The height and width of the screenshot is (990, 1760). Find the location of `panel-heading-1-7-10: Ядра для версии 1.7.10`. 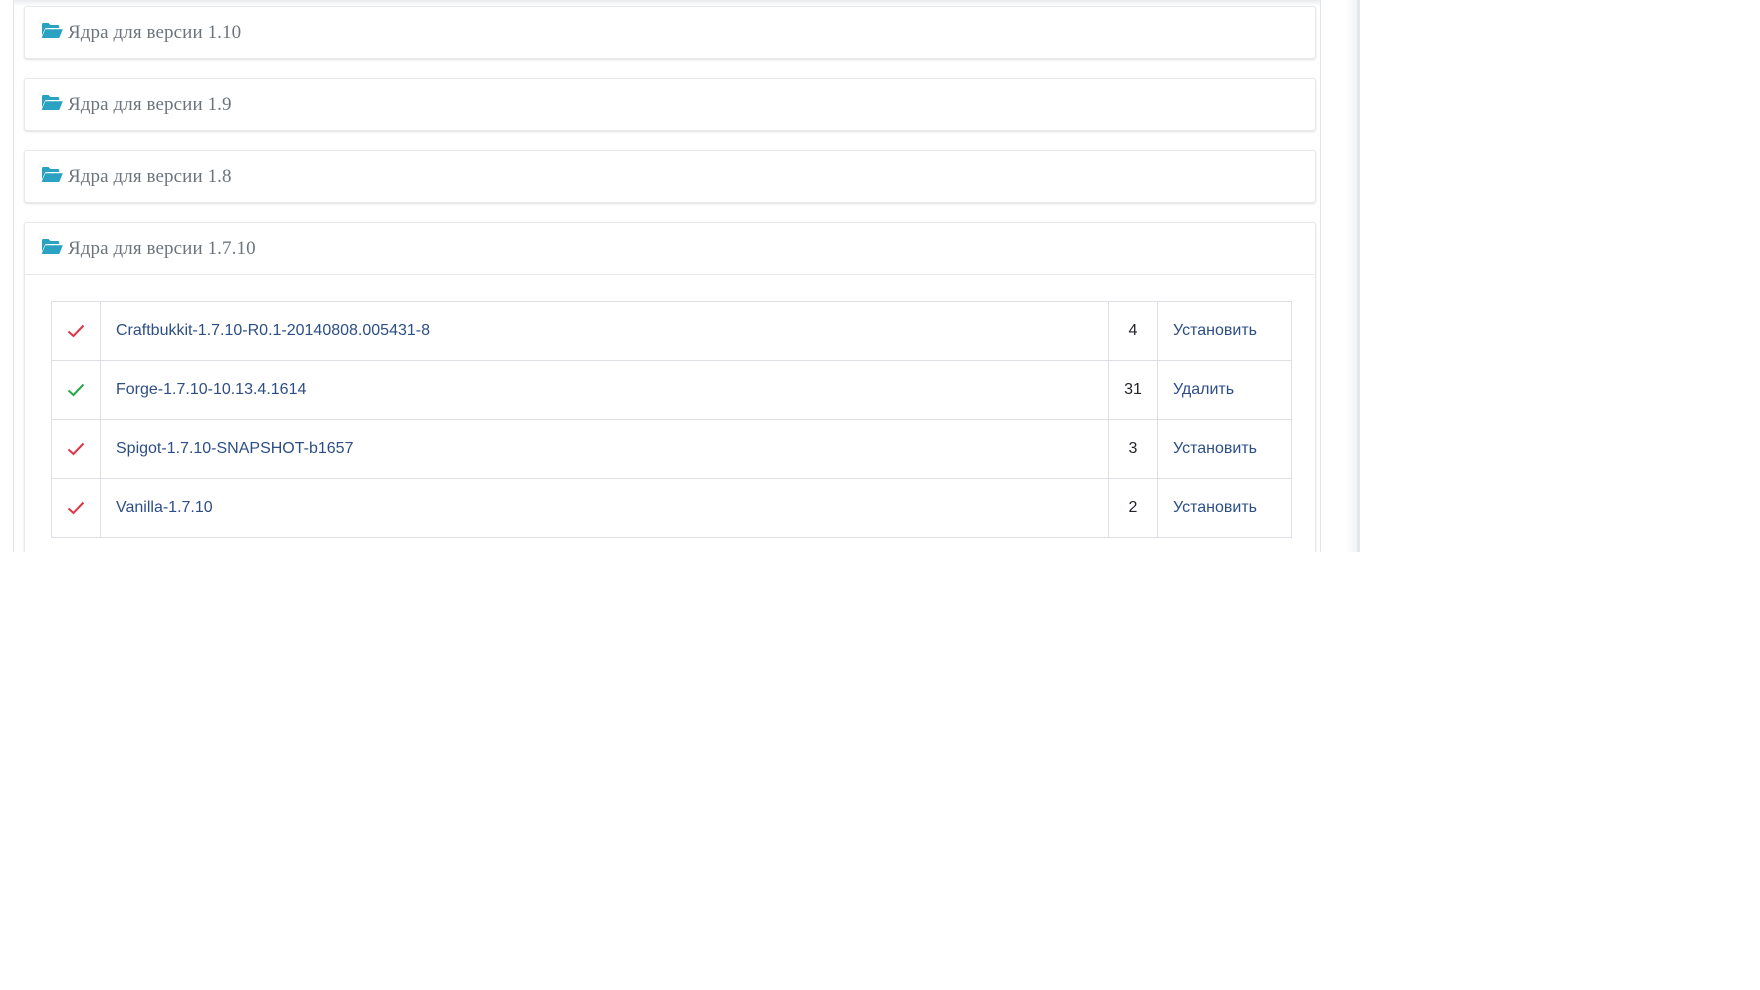

panel-heading-1-7-10: Ядра для версии 1.7.10 is located at coordinates (670, 249).